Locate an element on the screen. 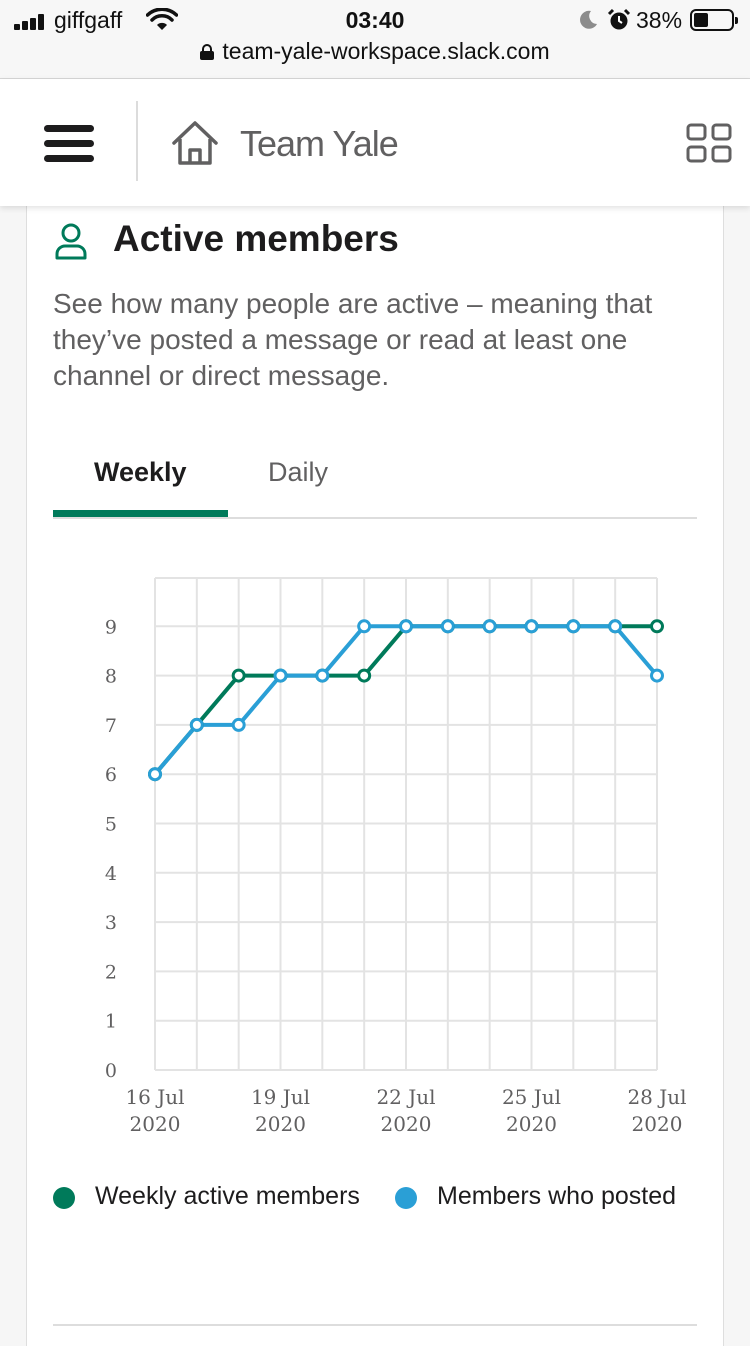 This screenshot has height=1346, width=750. legend-blue-dot is located at coordinates (406, 1198).